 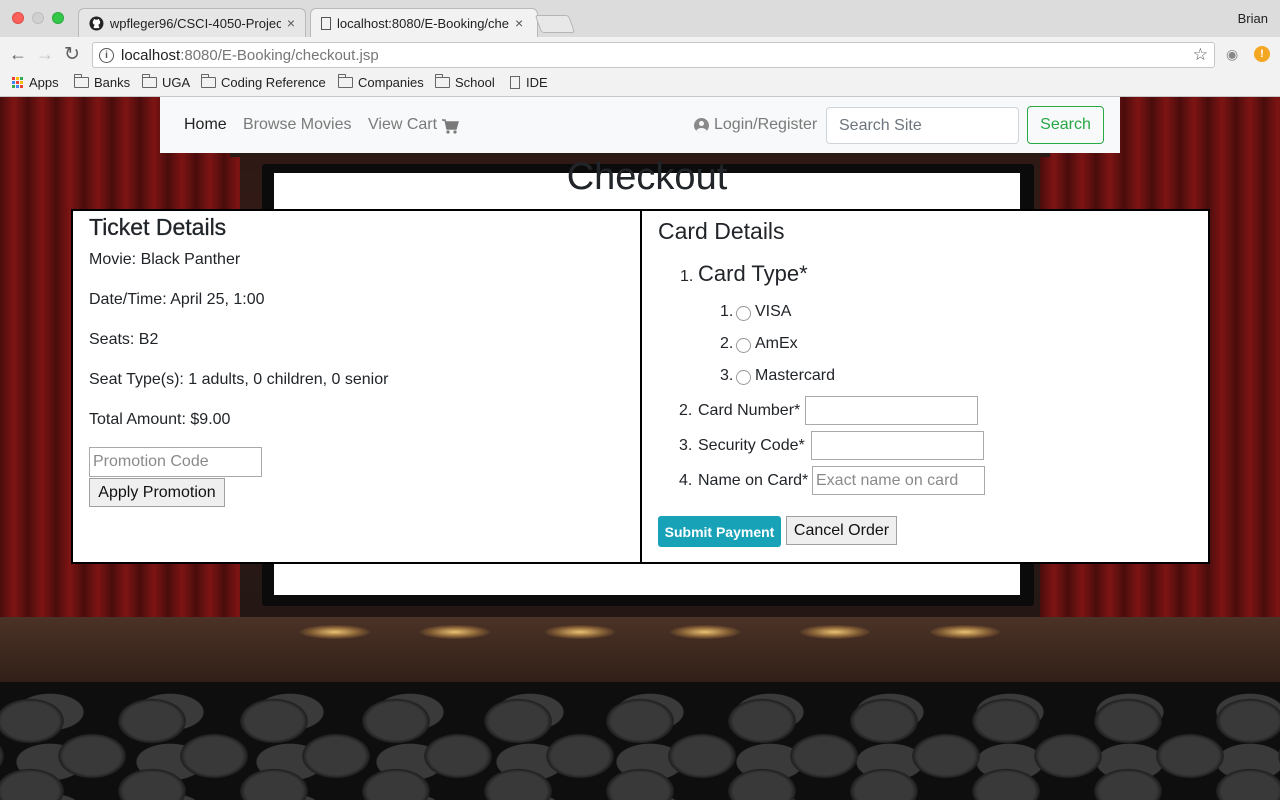 I want to click on bookmark-ide: IDE, so click(x=529, y=82).